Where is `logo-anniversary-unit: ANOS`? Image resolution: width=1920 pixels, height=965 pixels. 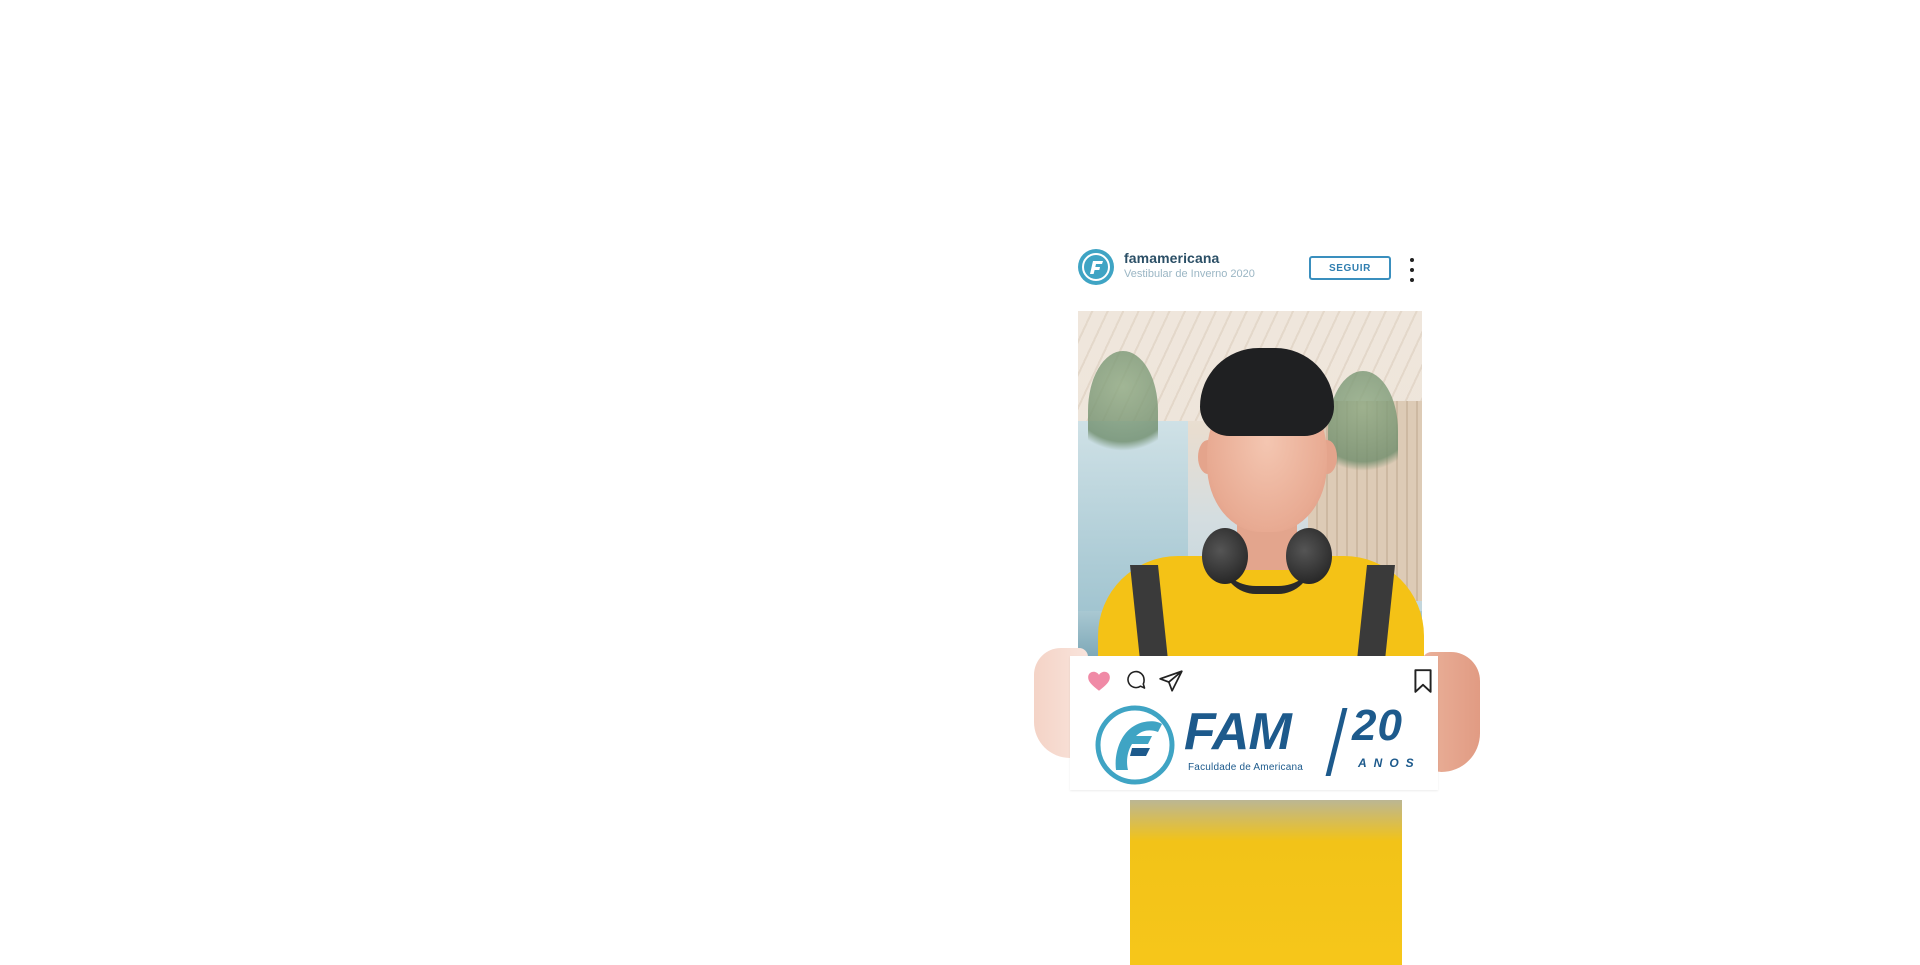 logo-anniversary-unit: ANOS is located at coordinates (1389, 763).